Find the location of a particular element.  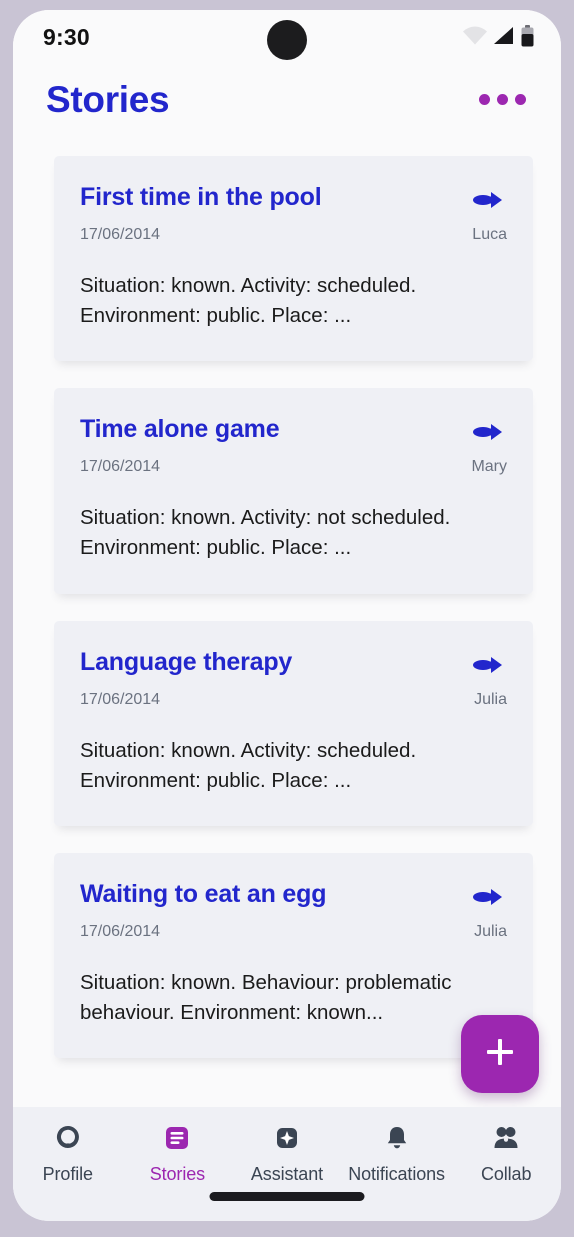

story-author: Luca is located at coordinates (489, 234).